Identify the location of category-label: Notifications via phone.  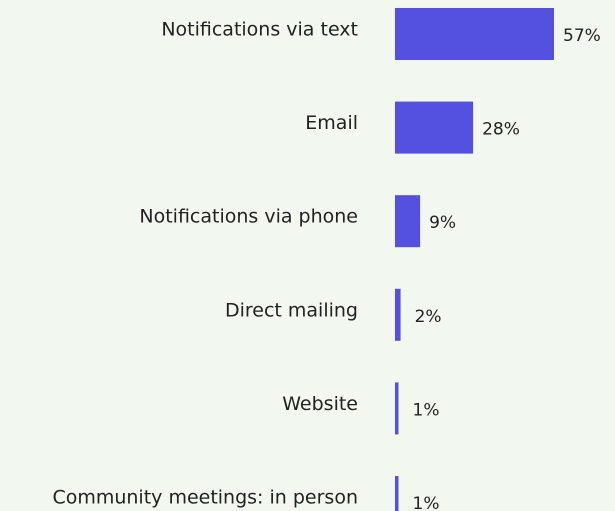
(248, 217).